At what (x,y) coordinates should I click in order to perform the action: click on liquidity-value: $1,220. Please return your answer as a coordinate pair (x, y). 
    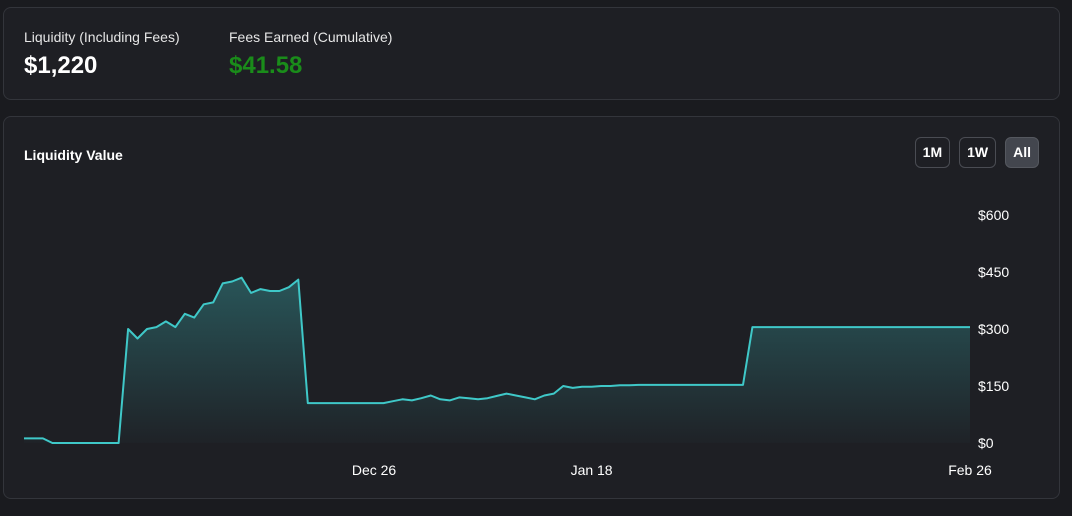
    Looking at the image, I should click on (61, 65).